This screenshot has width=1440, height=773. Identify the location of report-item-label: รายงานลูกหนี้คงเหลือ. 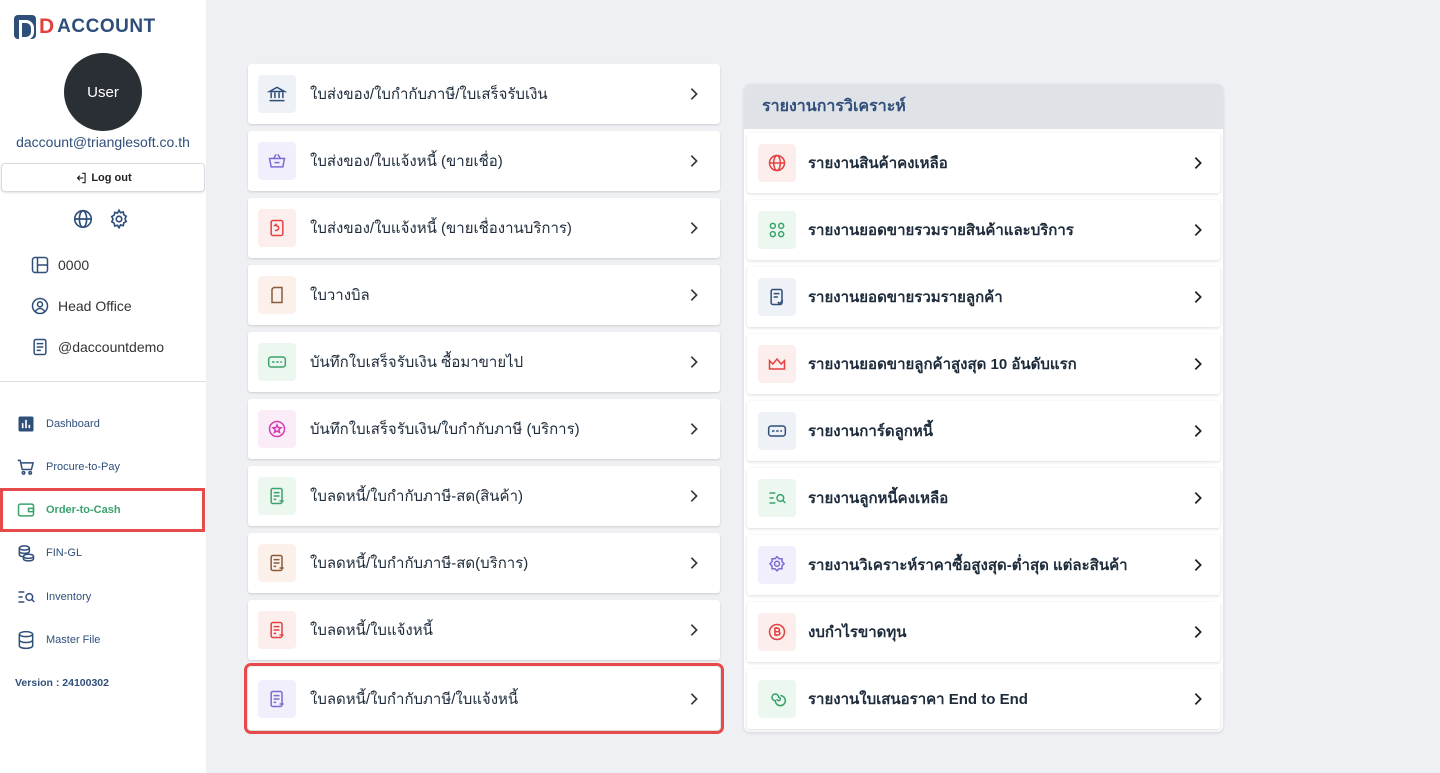
(878, 498).